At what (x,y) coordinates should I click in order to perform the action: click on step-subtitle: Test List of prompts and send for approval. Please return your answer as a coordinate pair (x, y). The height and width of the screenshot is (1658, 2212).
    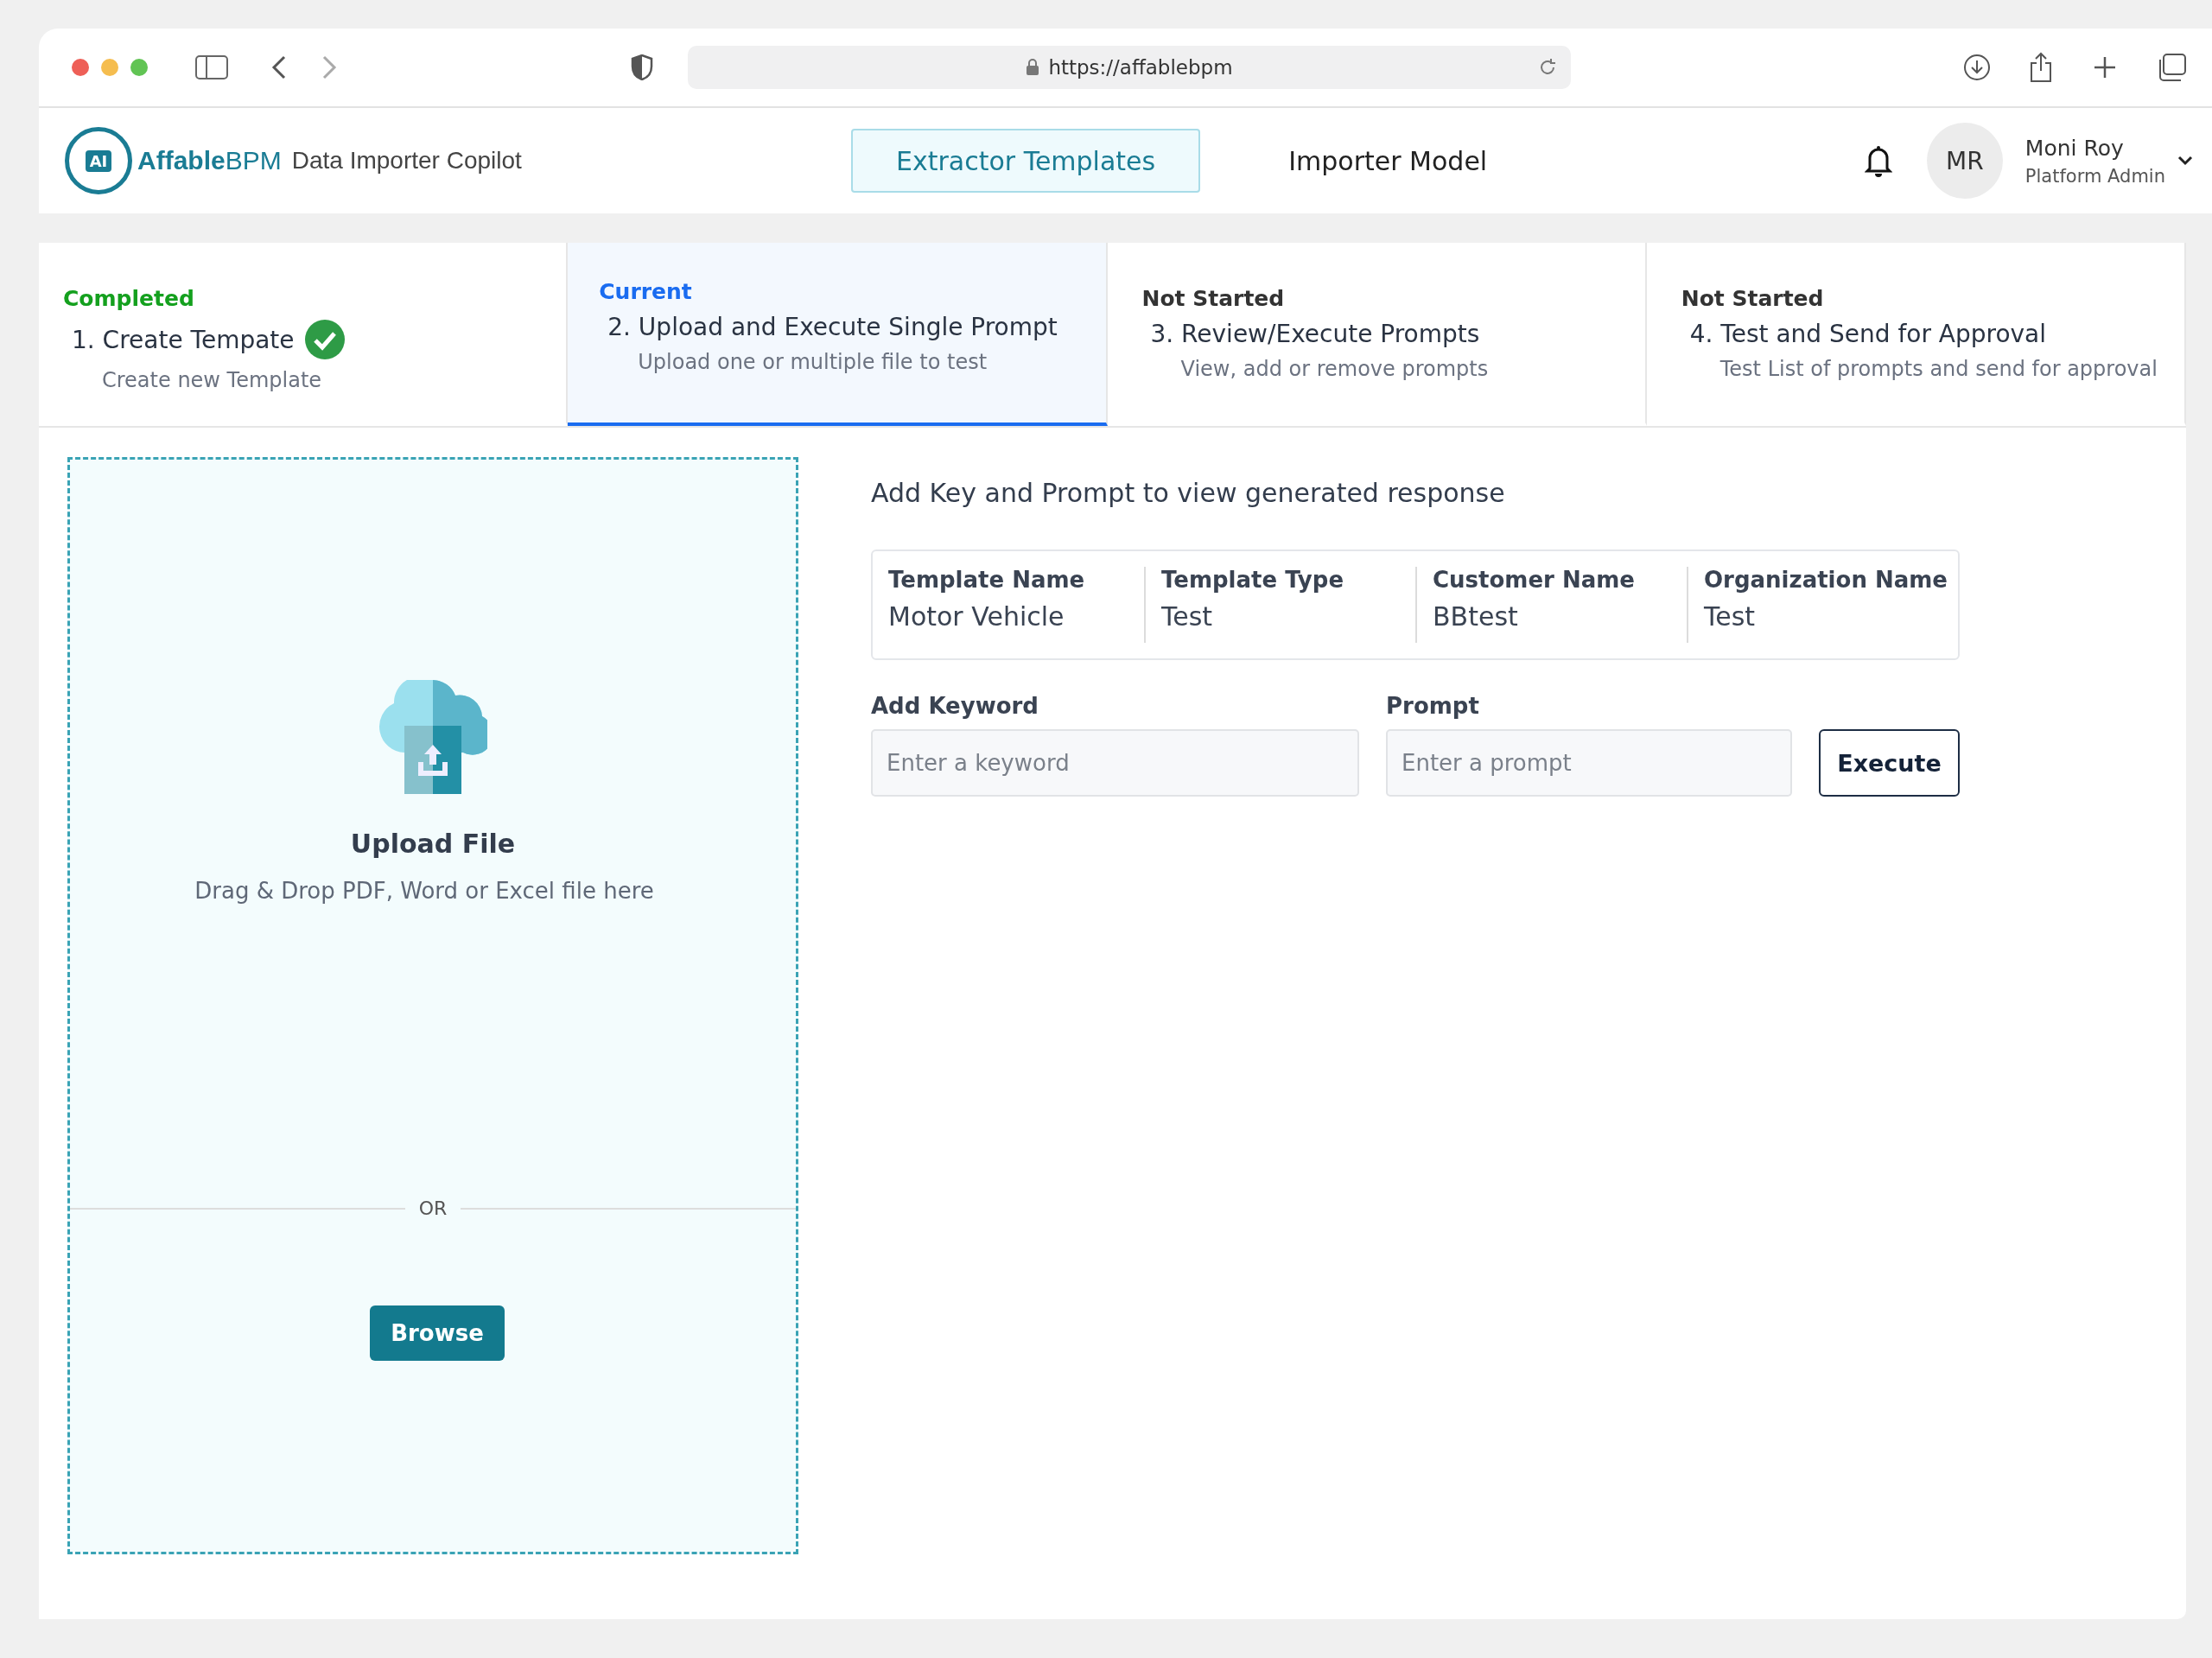
    Looking at the image, I should click on (1938, 369).